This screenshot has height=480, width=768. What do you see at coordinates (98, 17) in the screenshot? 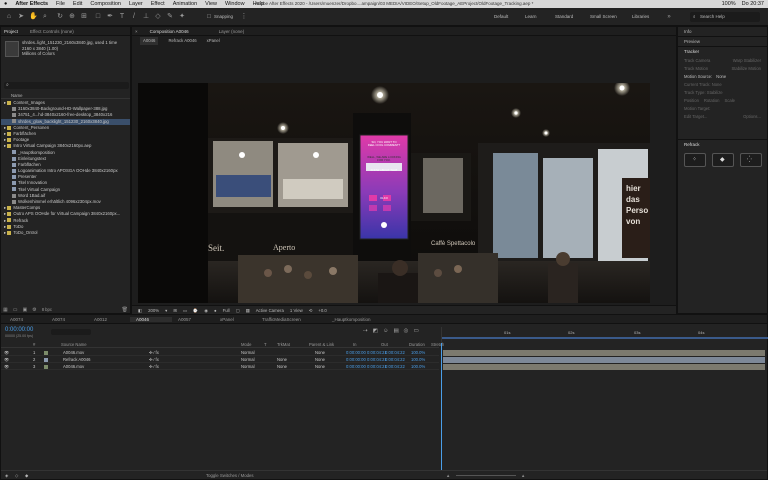
I see `rectangle-tool-icon: □` at bounding box center [98, 17].